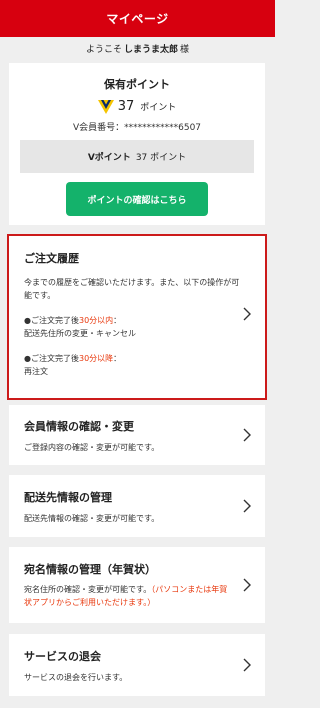 The height and width of the screenshot is (708, 320). What do you see at coordinates (137, 358) in the screenshot?
I see `order-after-rule: ●ご注文完了後30分以降：` at bounding box center [137, 358].